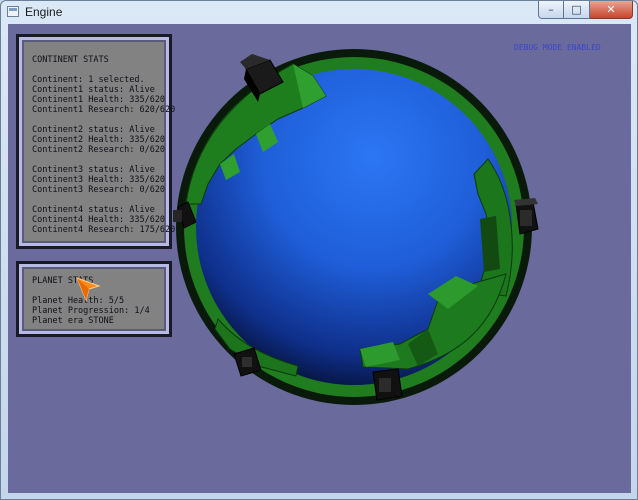  Describe the element at coordinates (551, 10) in the screenshot. I see `minimize-button: –` at that location.